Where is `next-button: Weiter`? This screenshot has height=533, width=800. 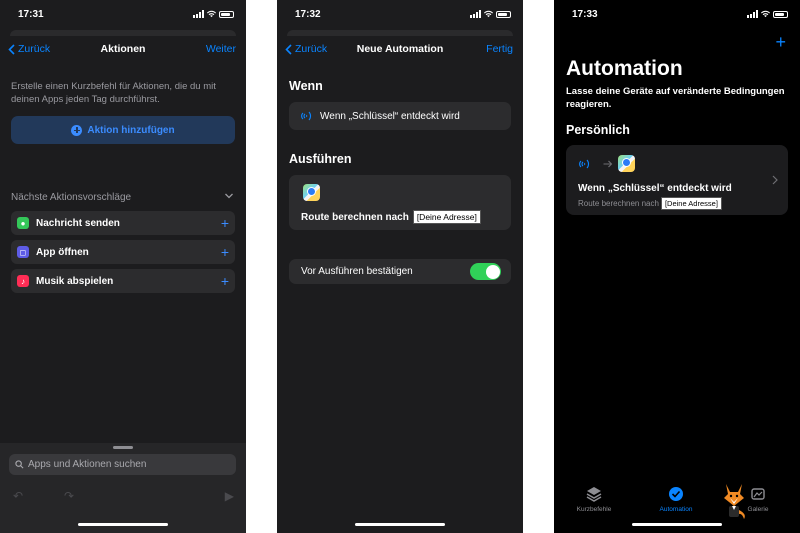
next-button: Weiter is located at coordinates (221, 49).